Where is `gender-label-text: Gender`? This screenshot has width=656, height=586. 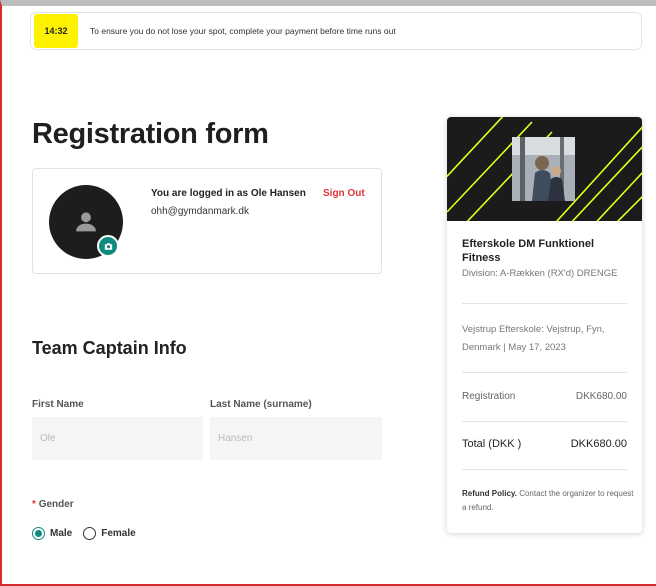 gender-label-text: Gender is located at coordinates (56, 504).